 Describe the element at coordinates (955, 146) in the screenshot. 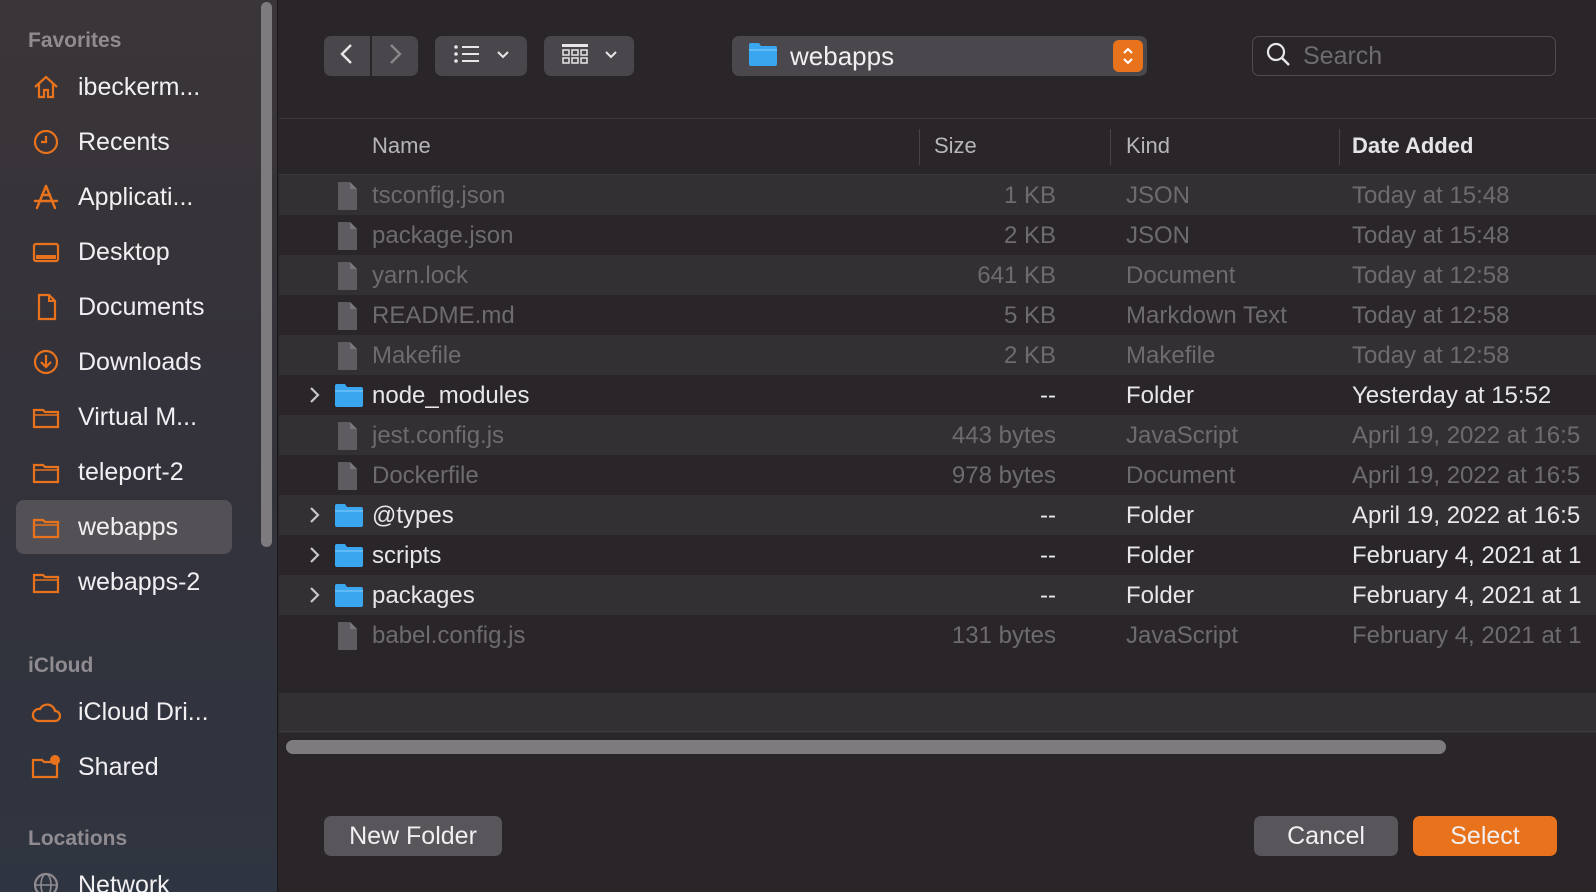

I see `column-header-size: Size` at that location.